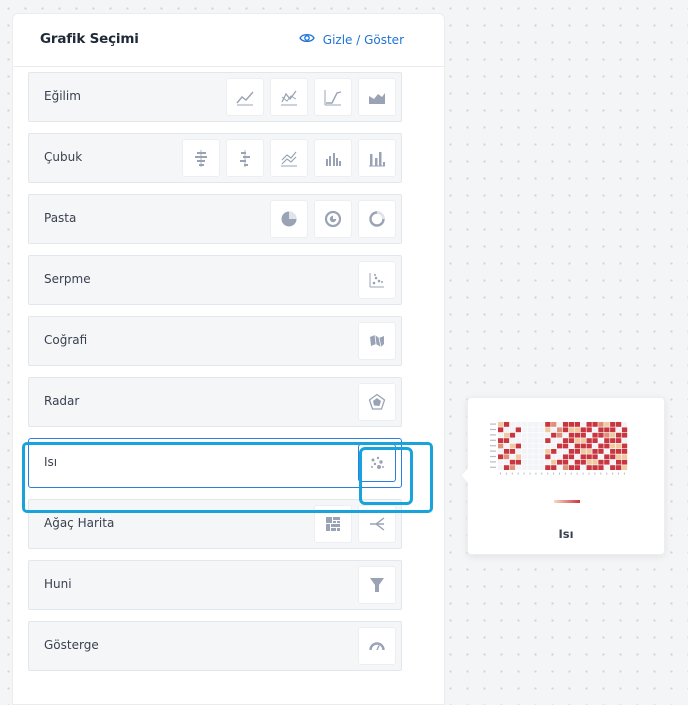 The width and height of the screenshot is (688, 705). What do you see at coordinates (67, 279) in the screenshot?
I see `chart-type-label: Serpme` at bounding box center [67, 279].